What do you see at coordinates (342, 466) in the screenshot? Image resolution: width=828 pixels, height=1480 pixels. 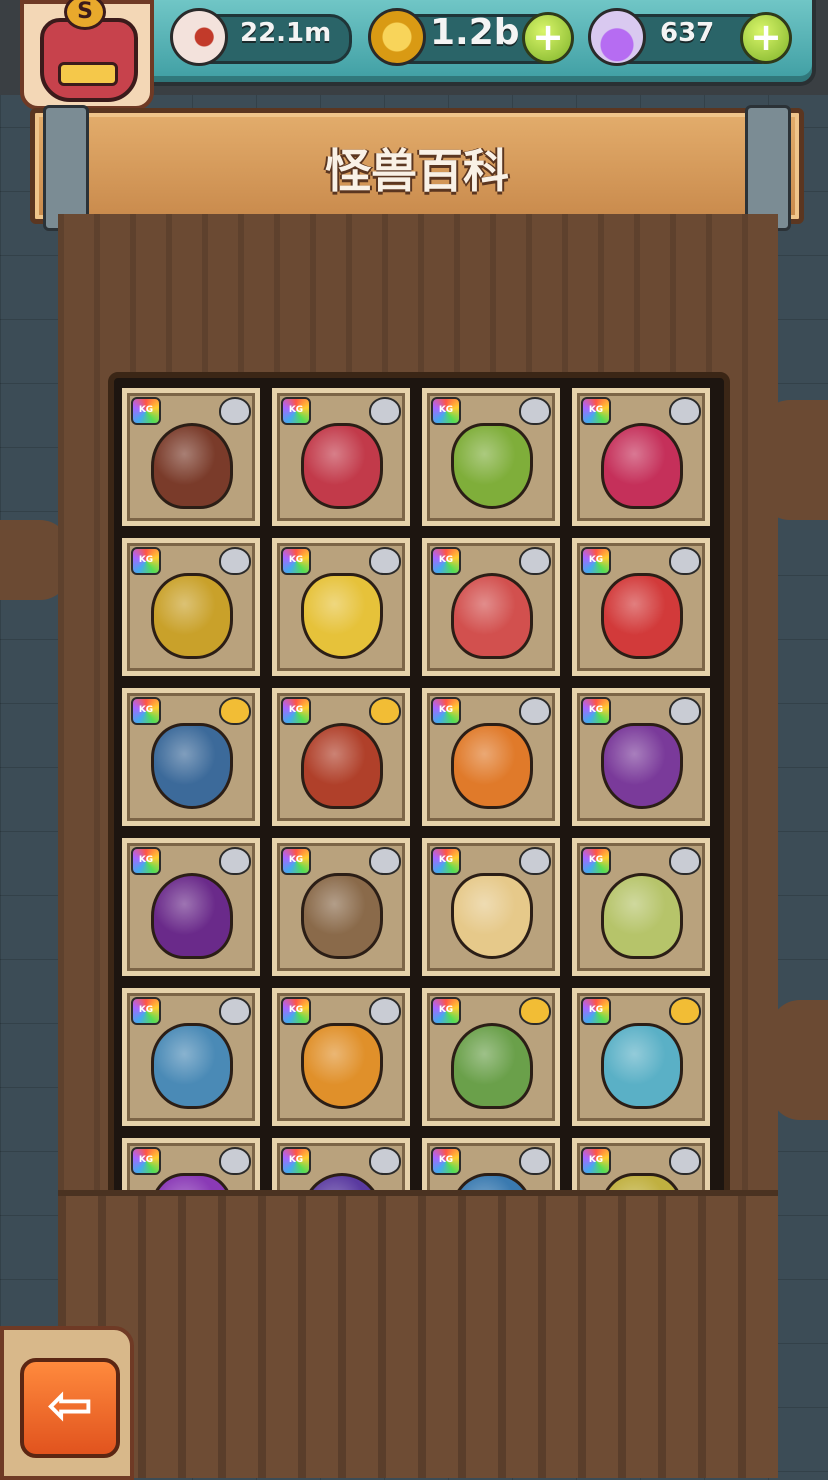 I see `eye-coral-monster-icon` at bounding box center [342, 466].